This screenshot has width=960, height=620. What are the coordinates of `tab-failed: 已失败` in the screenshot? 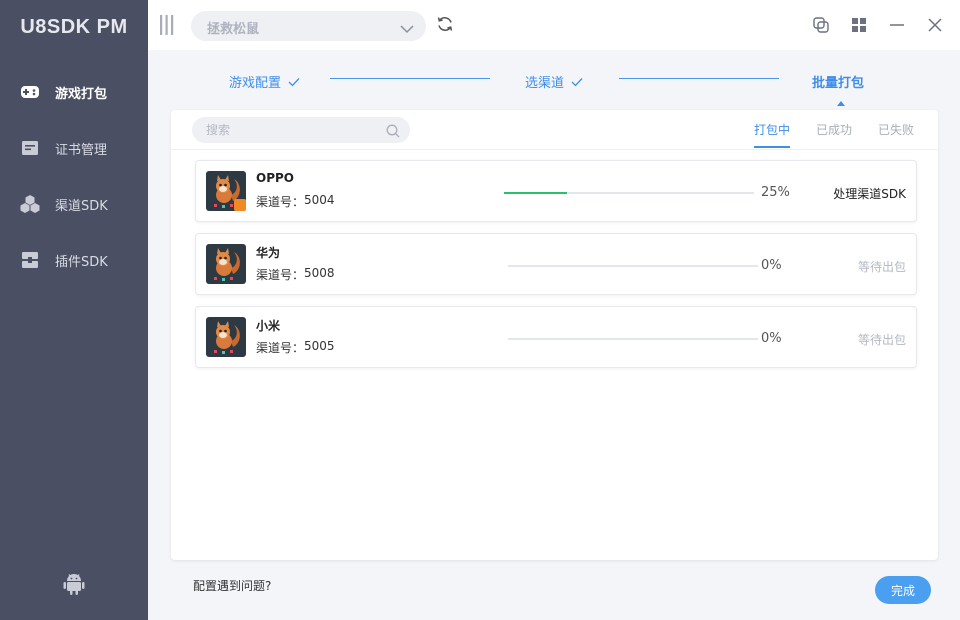 It's located at (896, 129).